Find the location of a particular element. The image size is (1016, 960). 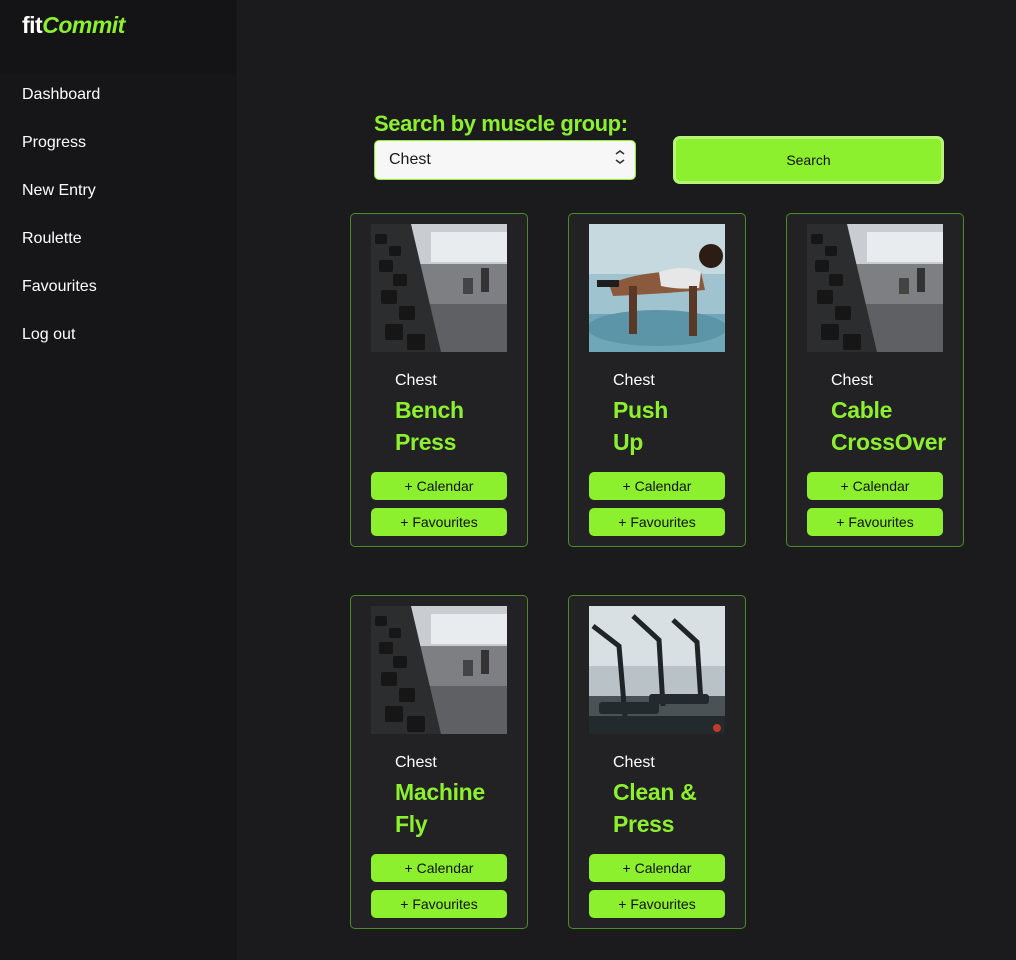

sidebar-item-progress: Progress is located at coordinates (61, 156).